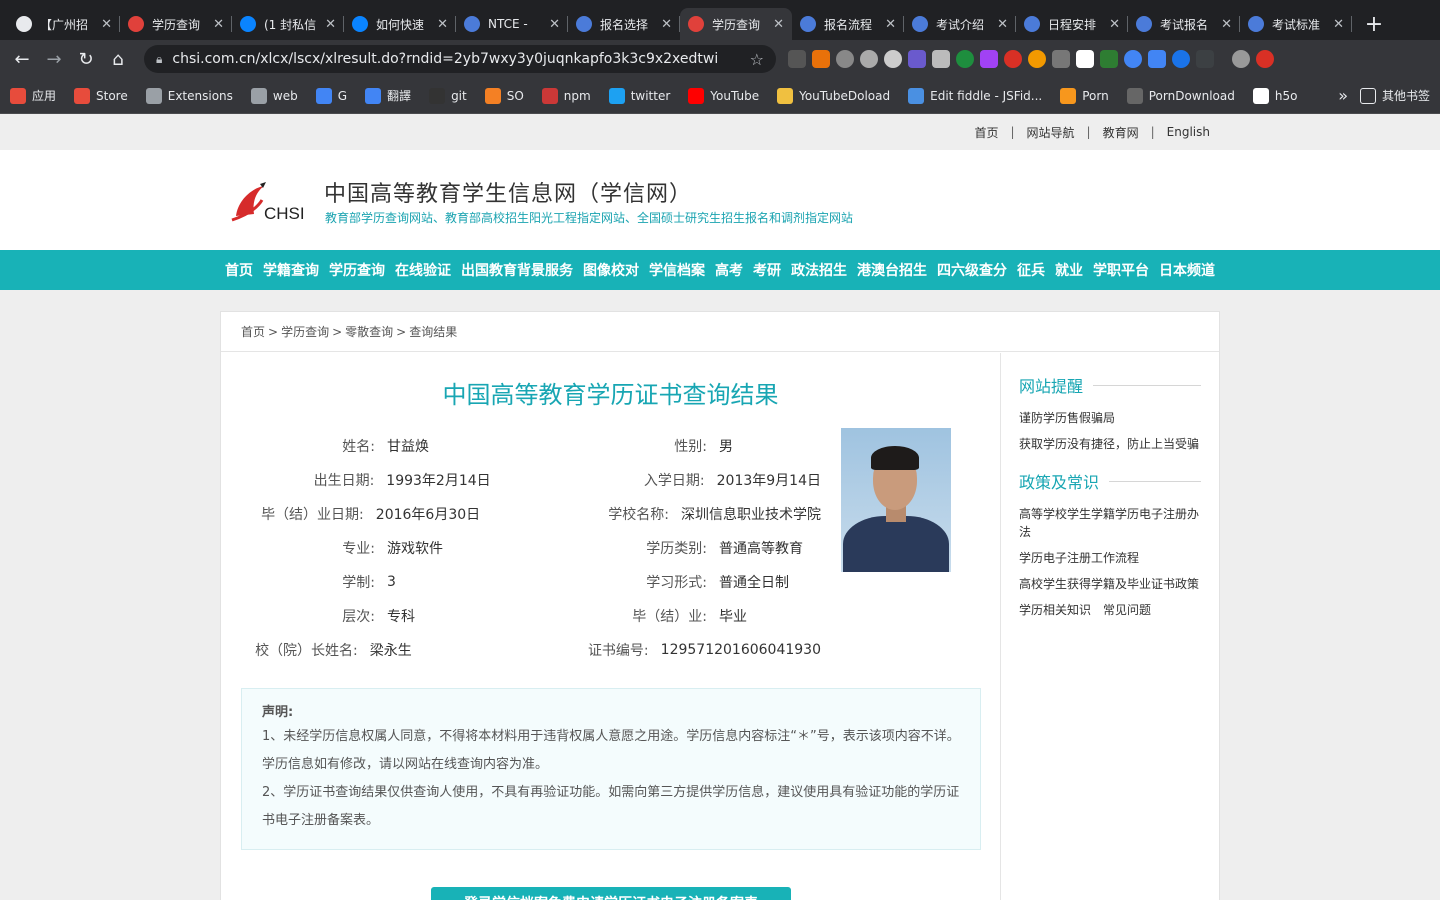 This screenshot has height=900, width=1440. Describe the element at coordinates (1241, 59) in the screenshot. I see `profile-avatar` at that location.